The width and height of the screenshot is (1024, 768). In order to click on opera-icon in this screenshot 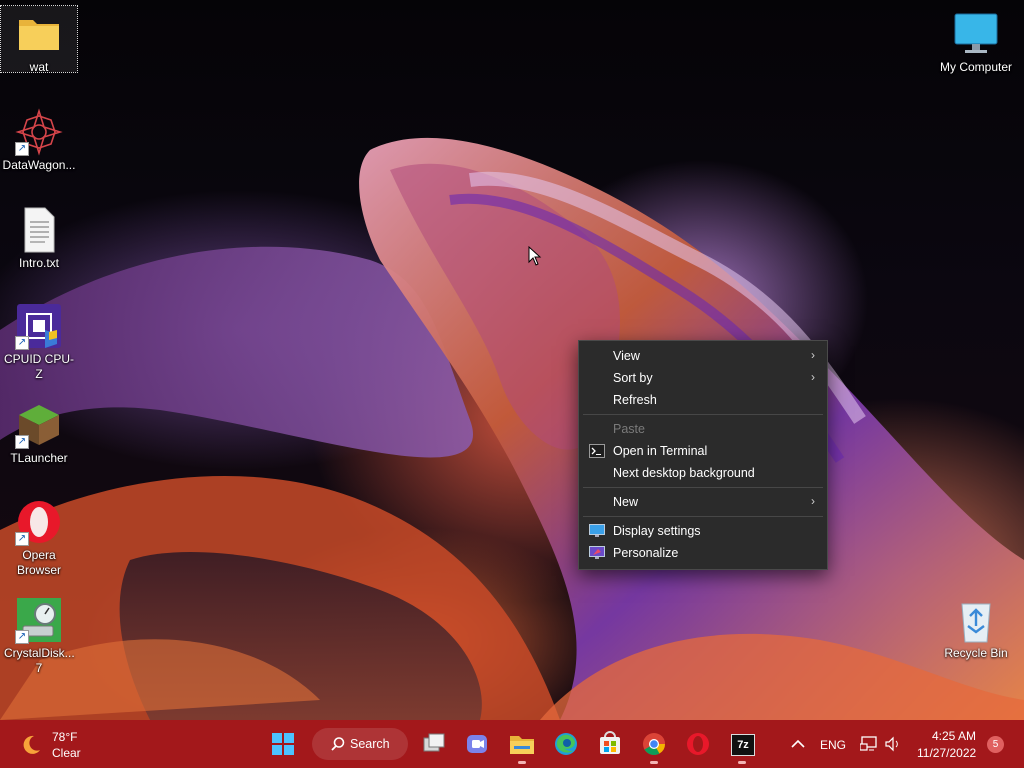, I will do `click(698, 744)`.